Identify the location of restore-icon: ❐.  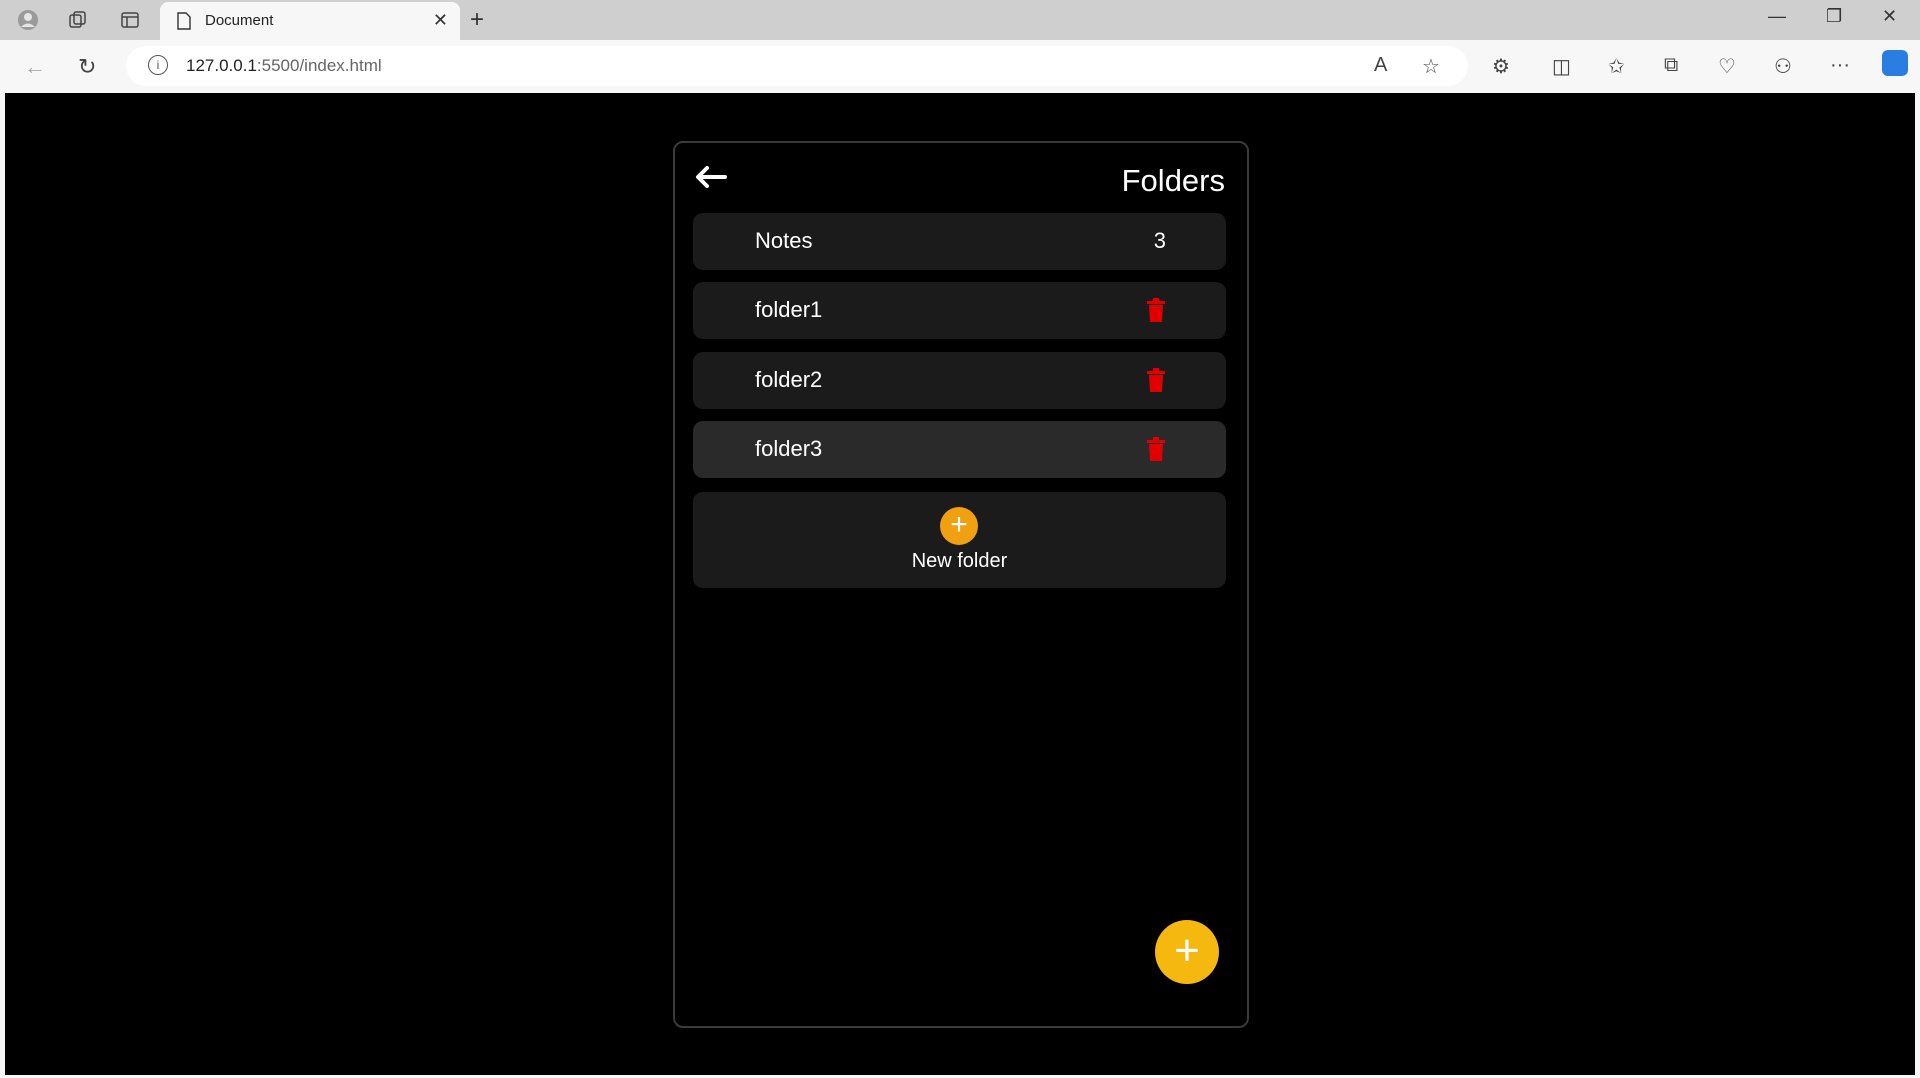
(1834, 16).